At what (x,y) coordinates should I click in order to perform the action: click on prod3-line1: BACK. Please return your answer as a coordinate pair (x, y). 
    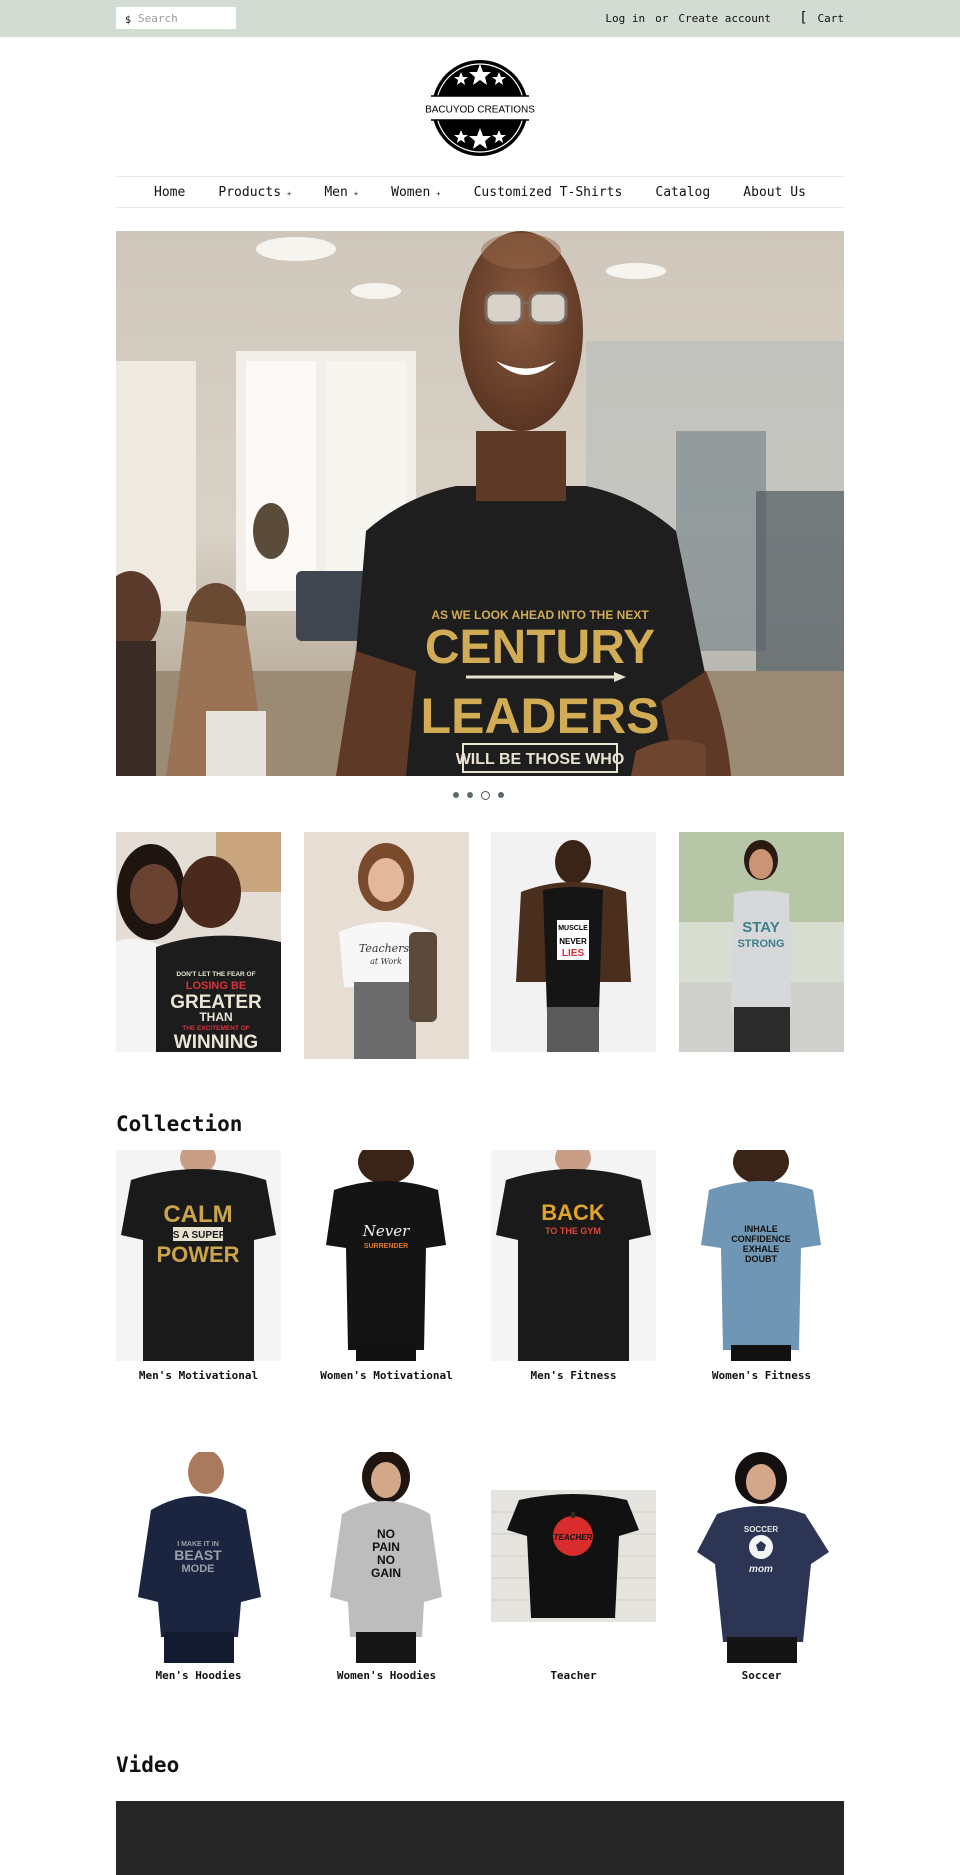
    Looking at the image, I should click on (573, 1212).